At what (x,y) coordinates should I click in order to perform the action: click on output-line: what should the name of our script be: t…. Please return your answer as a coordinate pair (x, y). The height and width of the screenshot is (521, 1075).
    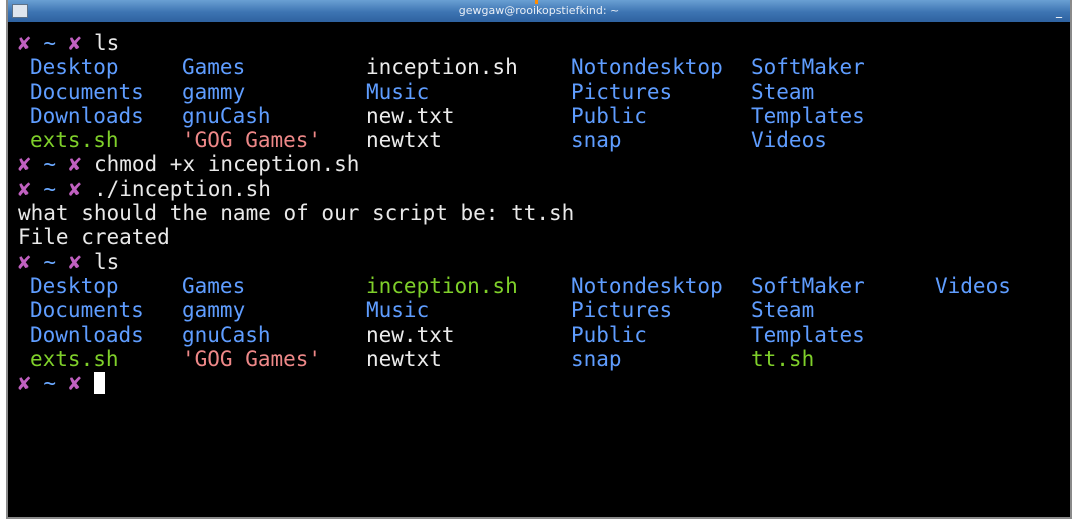
    Looking at the image, I should click on (296, 213).